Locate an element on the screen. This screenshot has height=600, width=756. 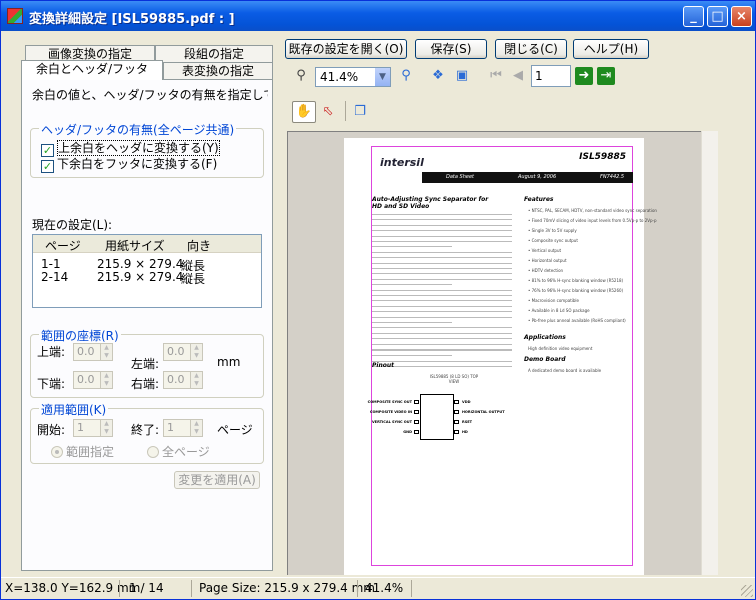
zoom-in-icon: ⚲ is located at coordinates (406, 76).